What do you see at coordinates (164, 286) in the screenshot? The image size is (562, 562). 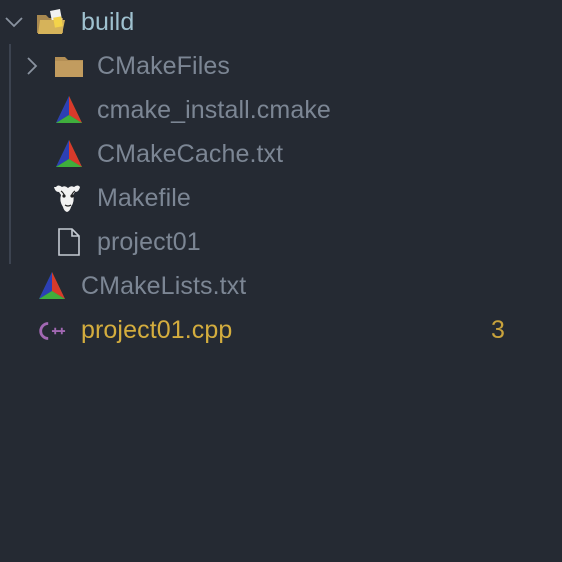 I see `file-label: CMakeLists.txt` at bounding box center [164, 286].